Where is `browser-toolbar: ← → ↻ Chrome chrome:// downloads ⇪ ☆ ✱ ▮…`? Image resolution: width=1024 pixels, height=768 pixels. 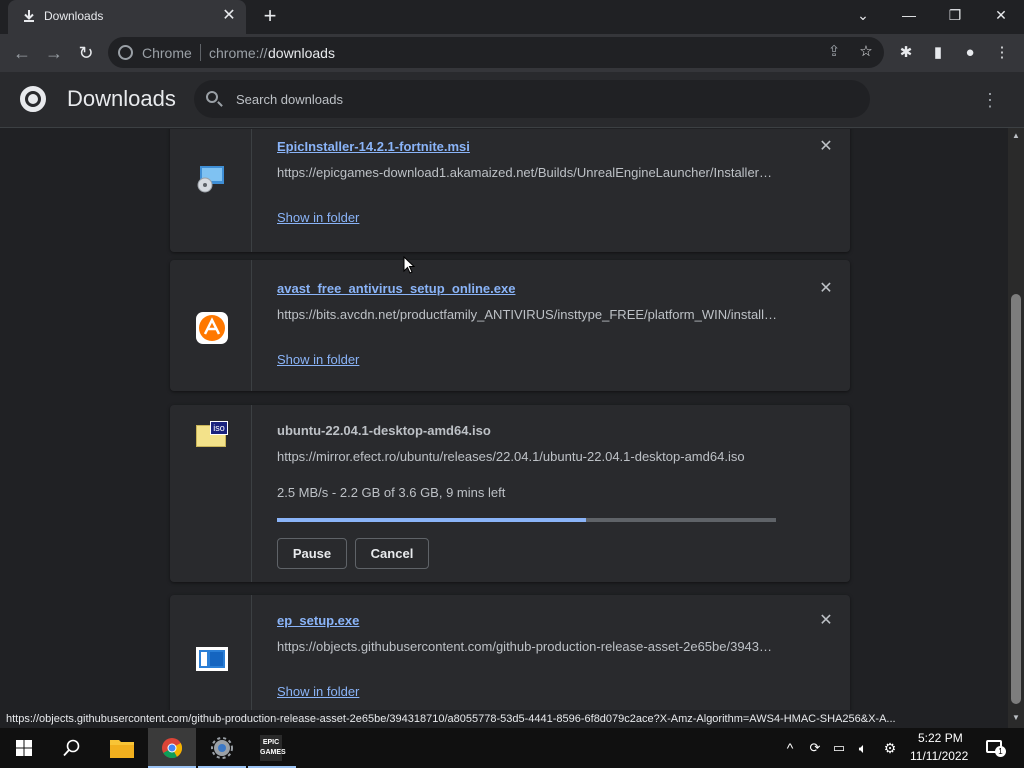 browser-toolbar: ← → ↻ Chrome chrome:// downloads ⇪ ☆ ✱ ▮… is located at coordinates (512, 53).